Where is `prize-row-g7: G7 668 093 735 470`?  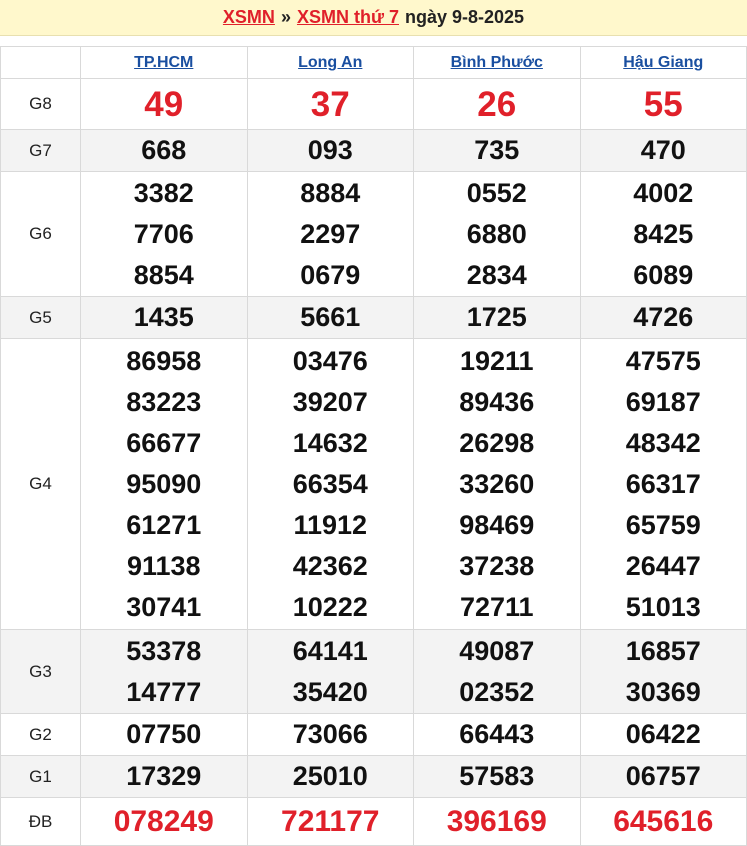
prize-row-g7: G7 668 093 735 470 is located at coordinates (373, 150).